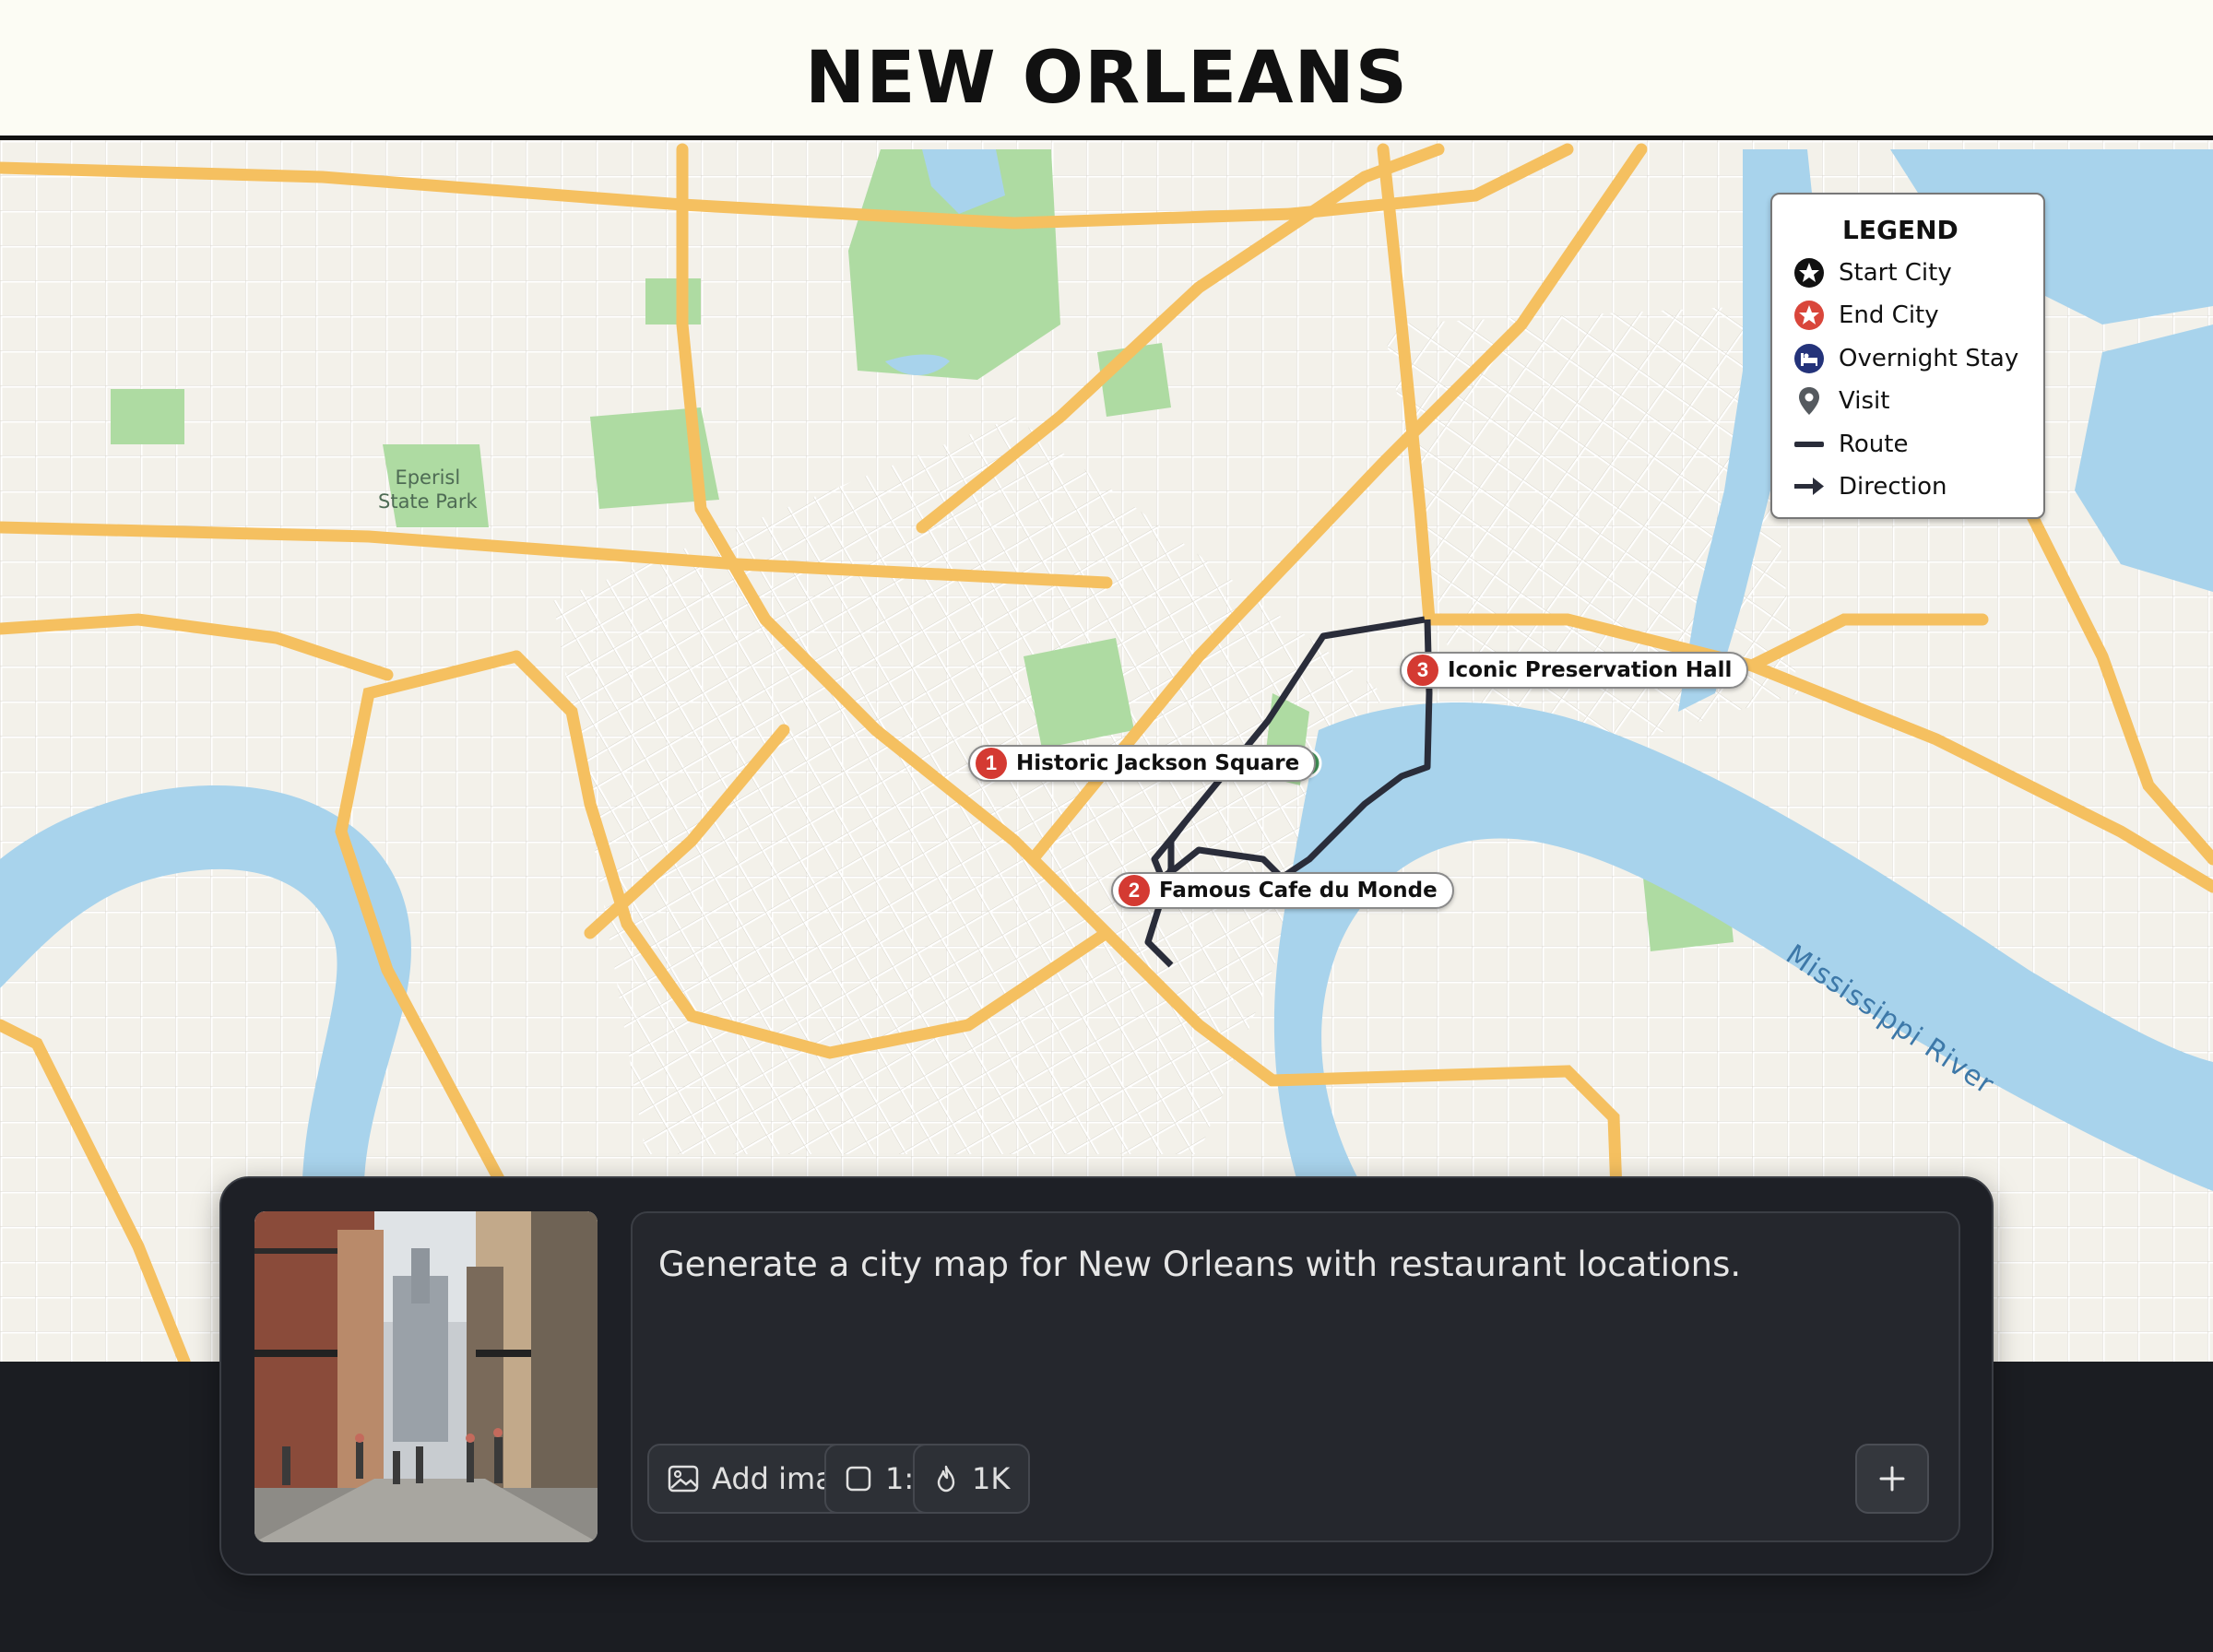 The height and width of the screenshot is (1652, 2213). I want to click on park-label-line1: Eperisl, so click(428, 477).